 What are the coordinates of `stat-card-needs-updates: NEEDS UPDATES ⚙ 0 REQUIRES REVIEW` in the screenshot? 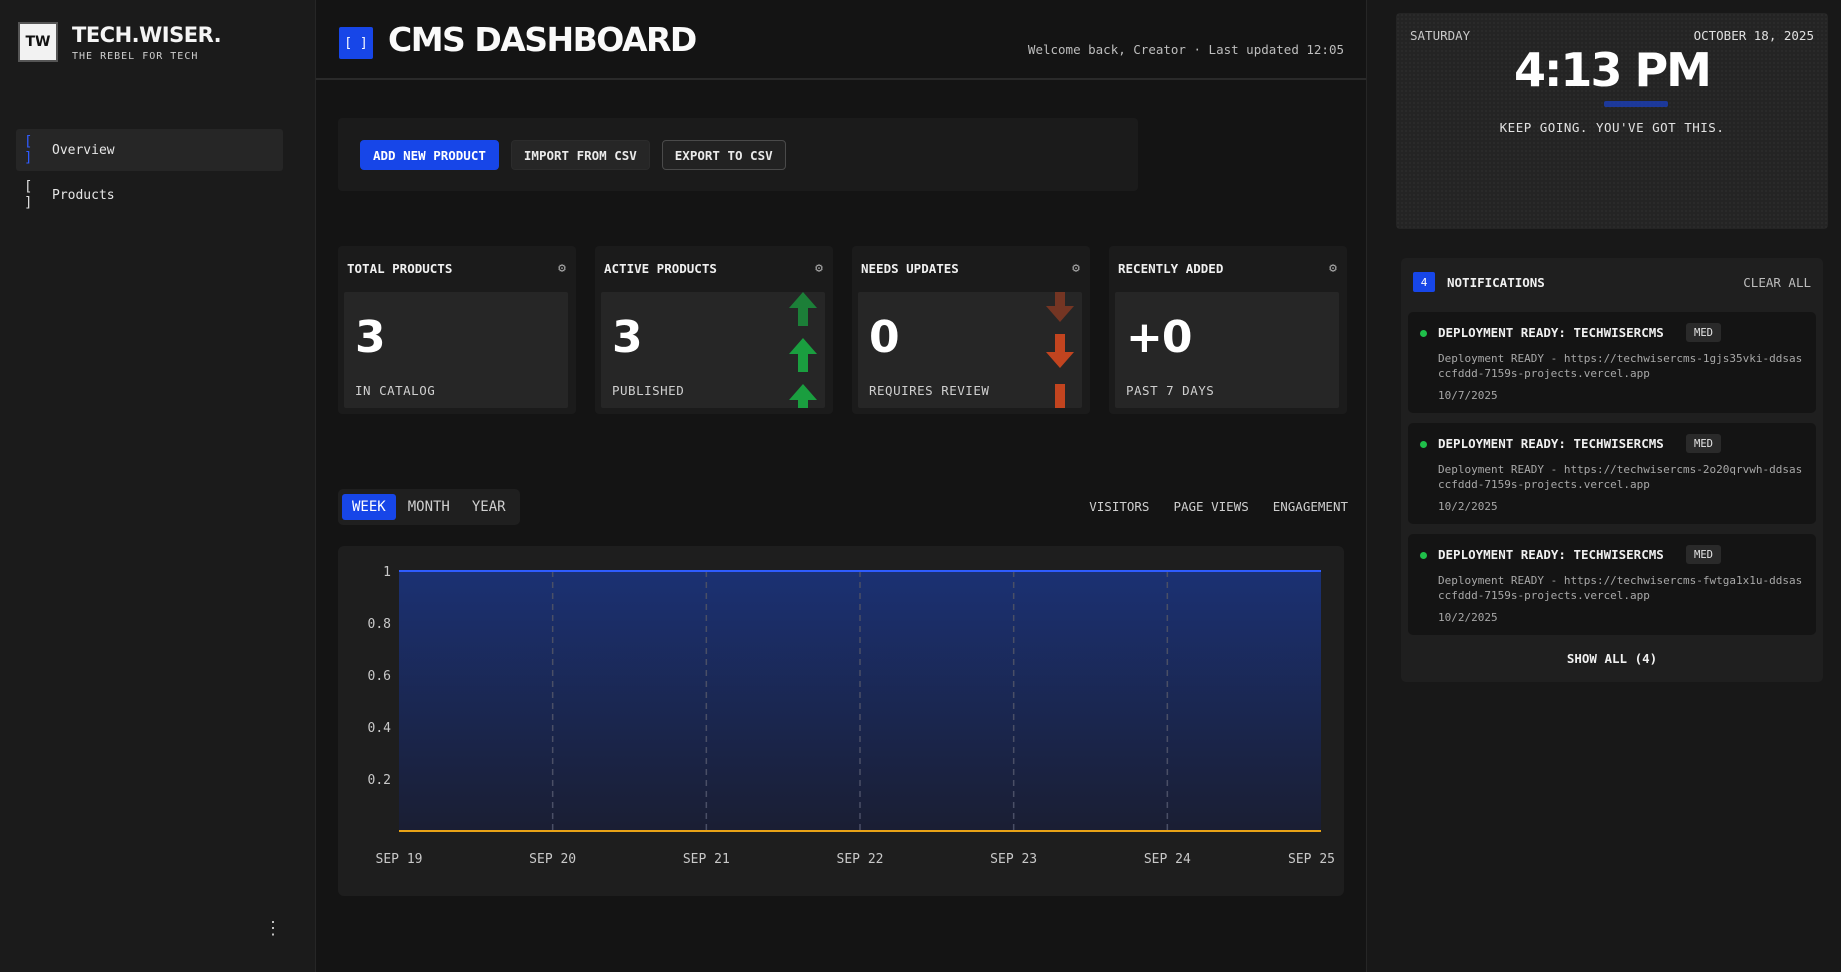 It's located at (971, 330).